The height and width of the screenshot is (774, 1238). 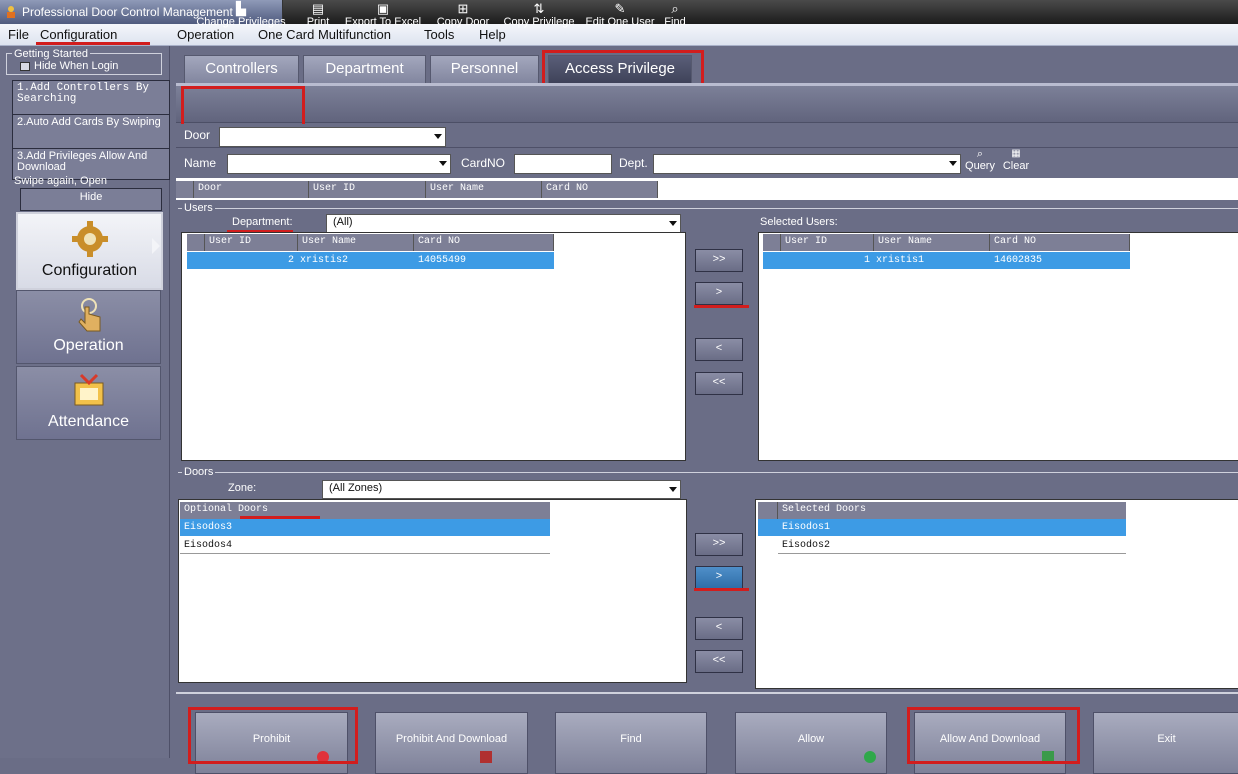 I want to click on tab-controllers: Controllers, so click(x=241, y=69).